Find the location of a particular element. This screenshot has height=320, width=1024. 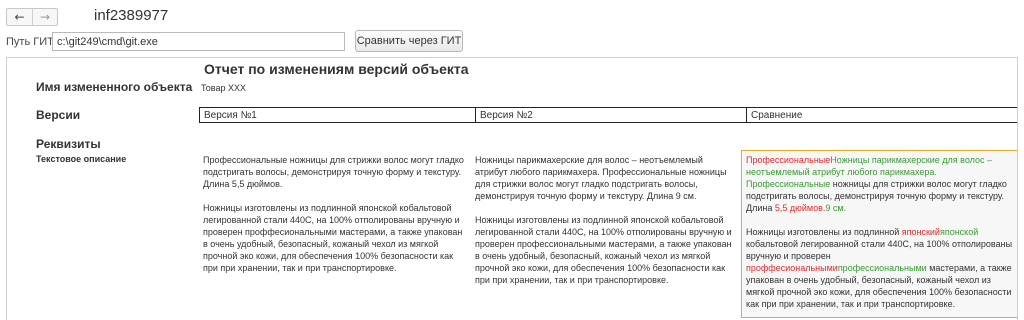

deleted-text: проффесиональными is located at coordinates (792, 268).